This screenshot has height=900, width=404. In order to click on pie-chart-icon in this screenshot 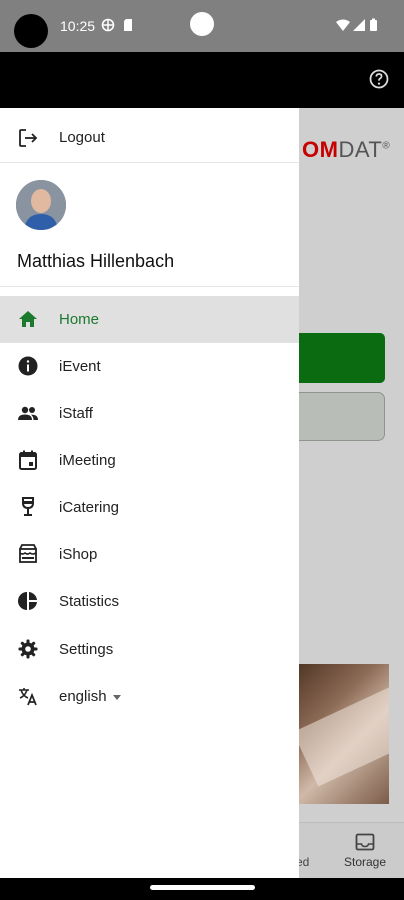, I will do `click(27, 601)`.